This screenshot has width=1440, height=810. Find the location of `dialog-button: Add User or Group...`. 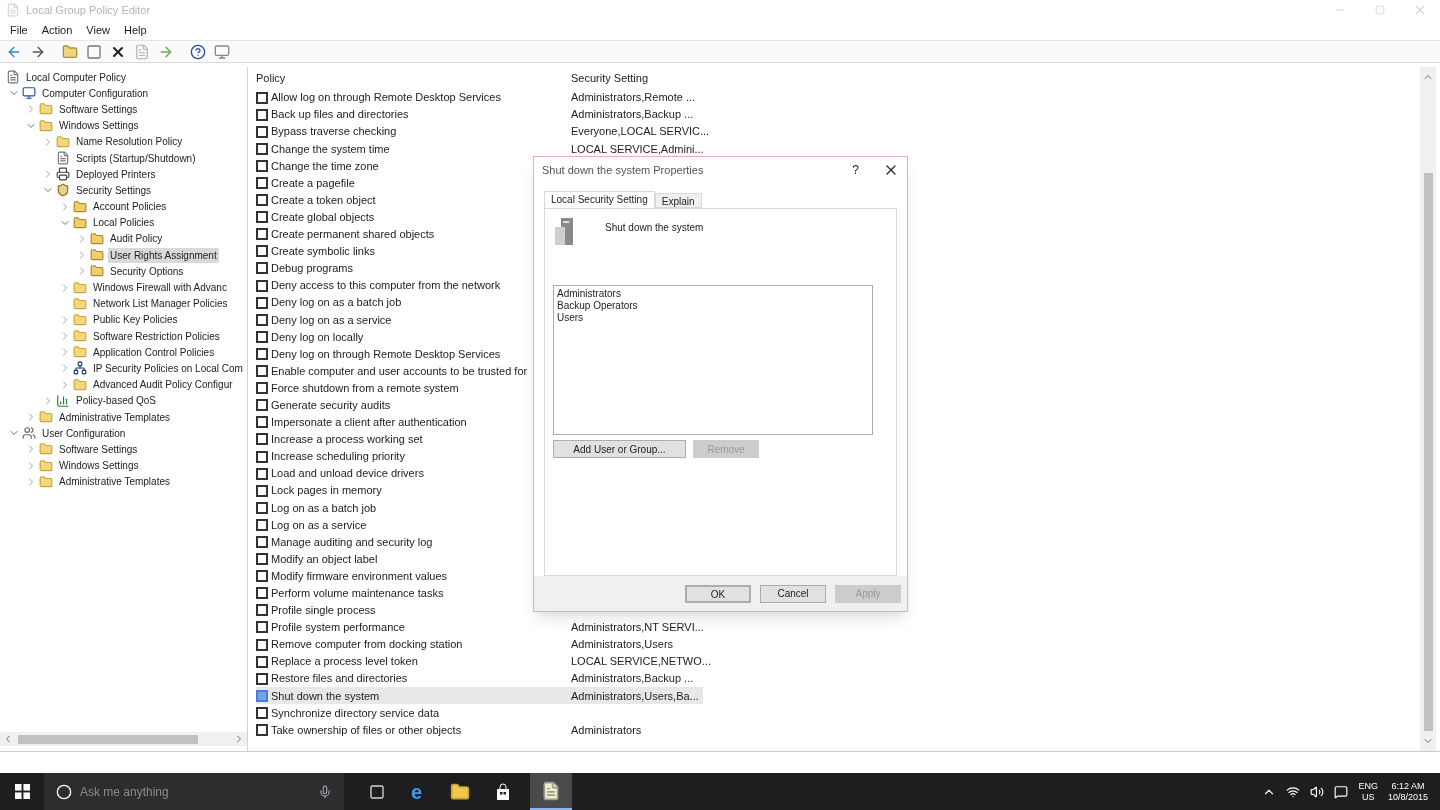

dialog-button: Add User or Group... is located at coordinates (619, 449).